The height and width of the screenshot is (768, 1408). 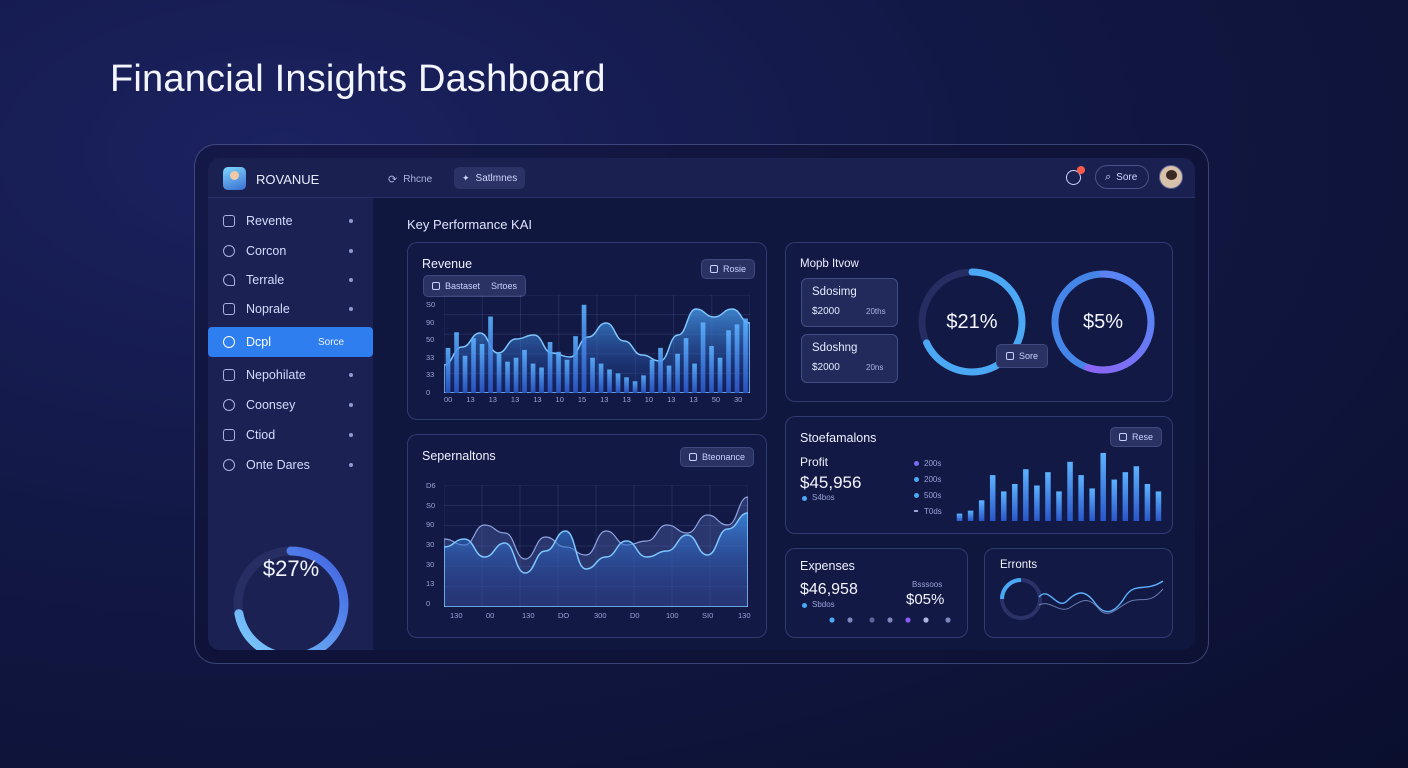 What do you see at coordinates (1108, 176) in the screenshot?
I see `search-icon: ⌕` at bounding box center [1108, 176].